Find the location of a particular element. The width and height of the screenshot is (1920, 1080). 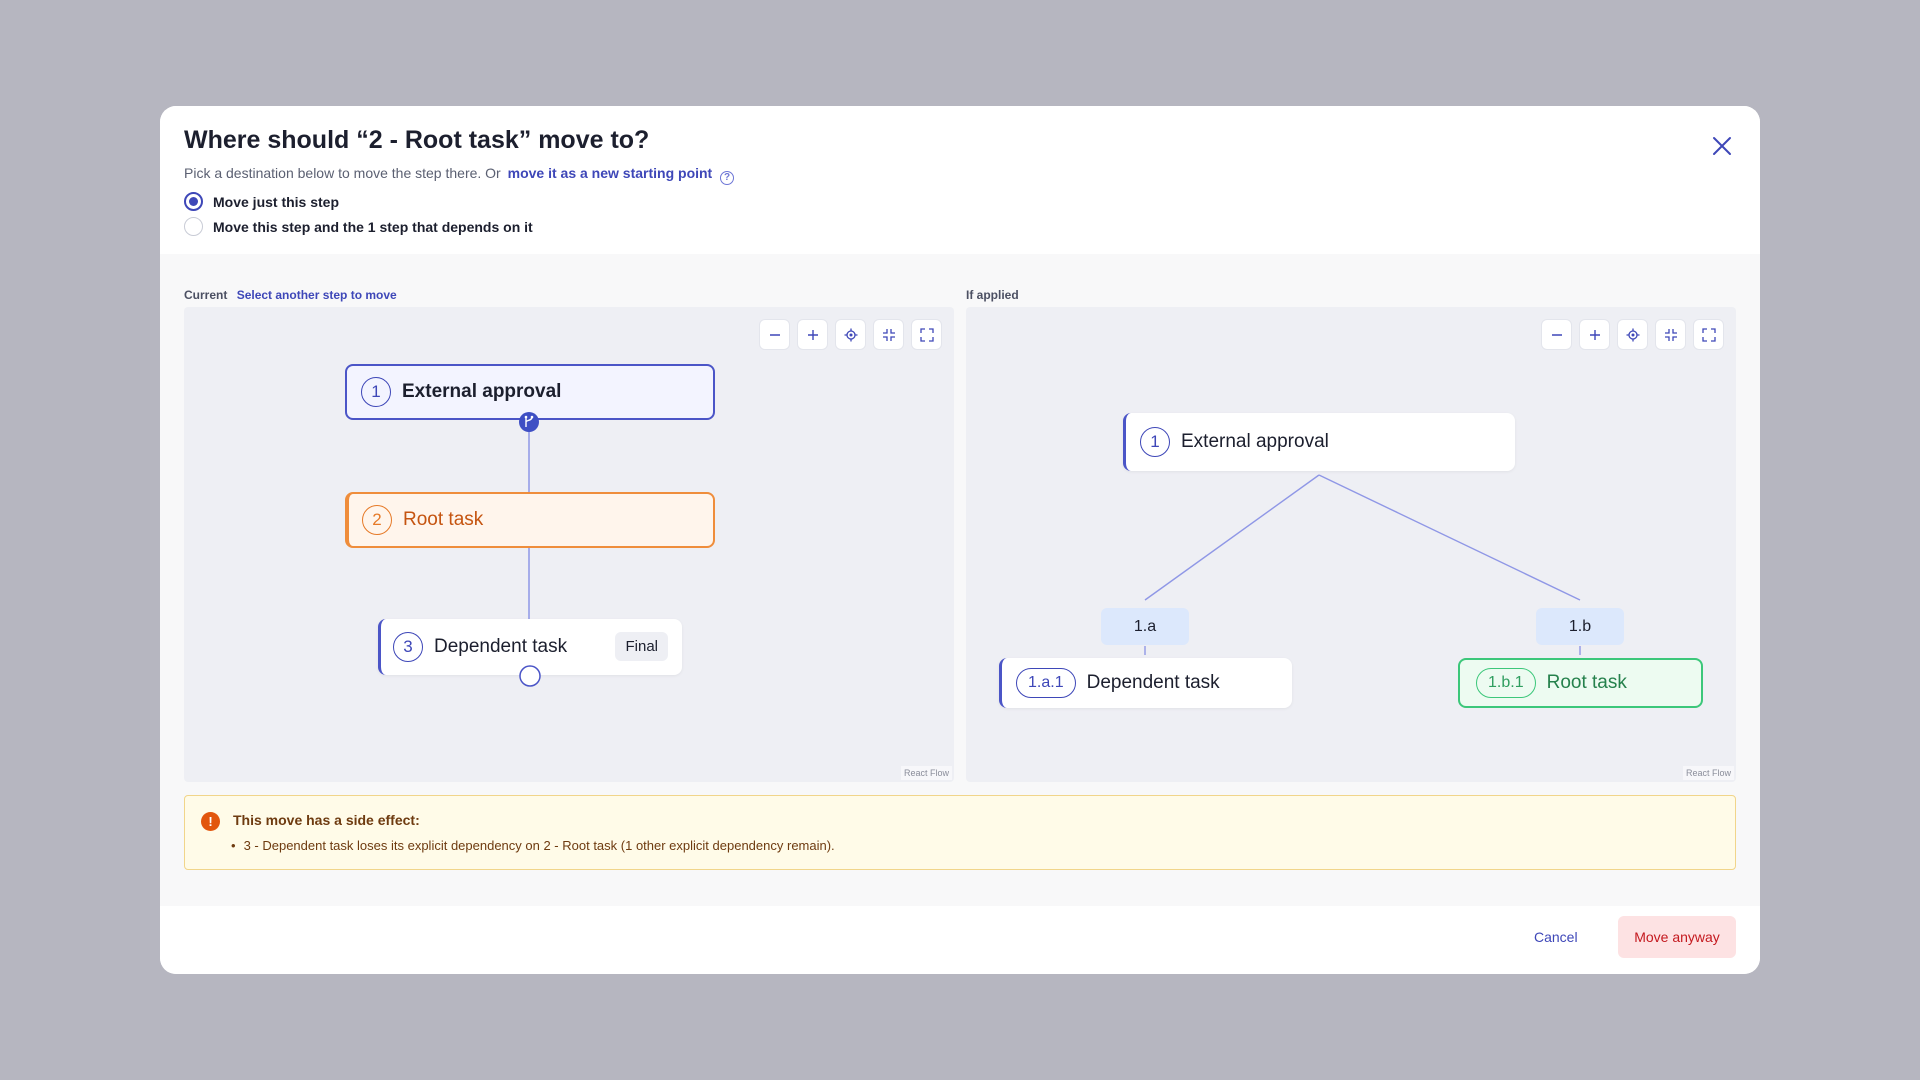

applied-panel-label: If applied is located at coordinates (992, 295).